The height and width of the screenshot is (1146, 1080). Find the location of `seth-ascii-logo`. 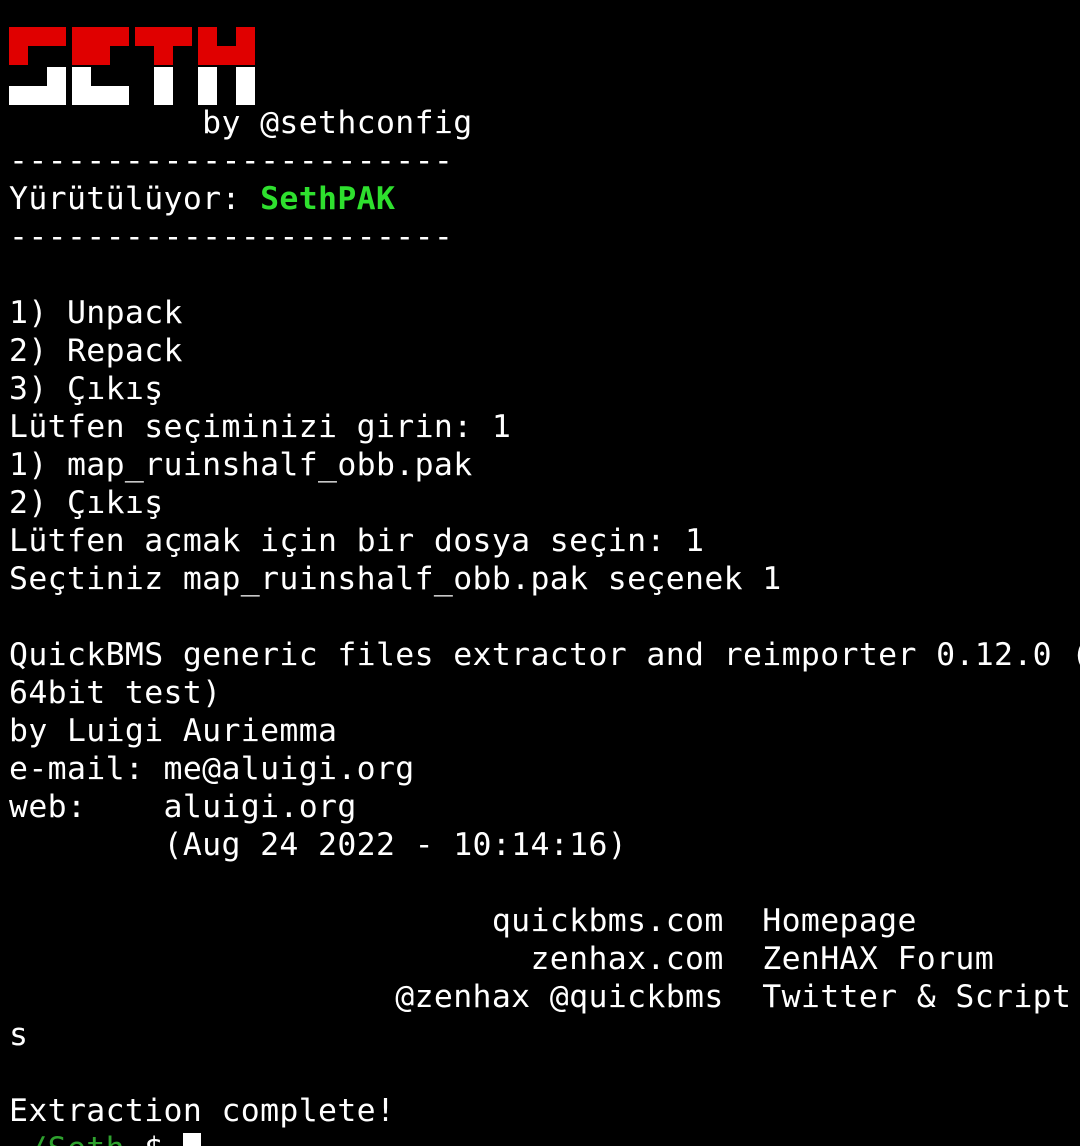

seth-ascii-logo is located at coordinates (134, 66).